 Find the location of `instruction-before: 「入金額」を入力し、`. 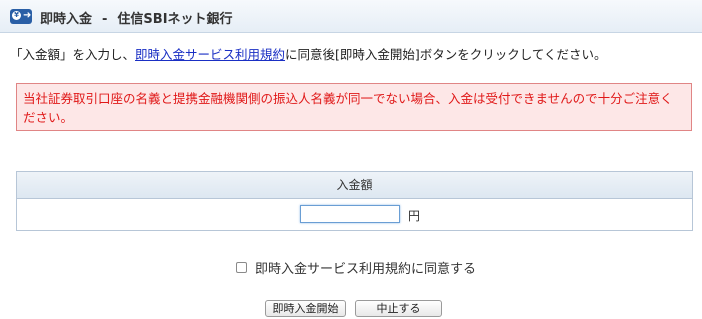

instruction-before: 「入金額」を入力し、 is located at coordinates (73, 54).